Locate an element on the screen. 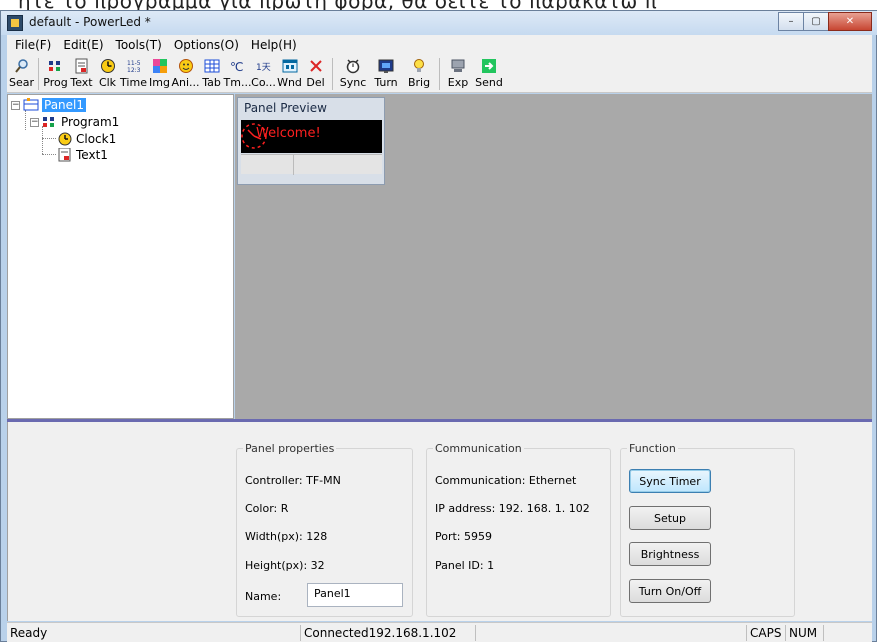 This screenshot has width=877, height=642. menu-file: File(F) is located at coordinates (33, 45).